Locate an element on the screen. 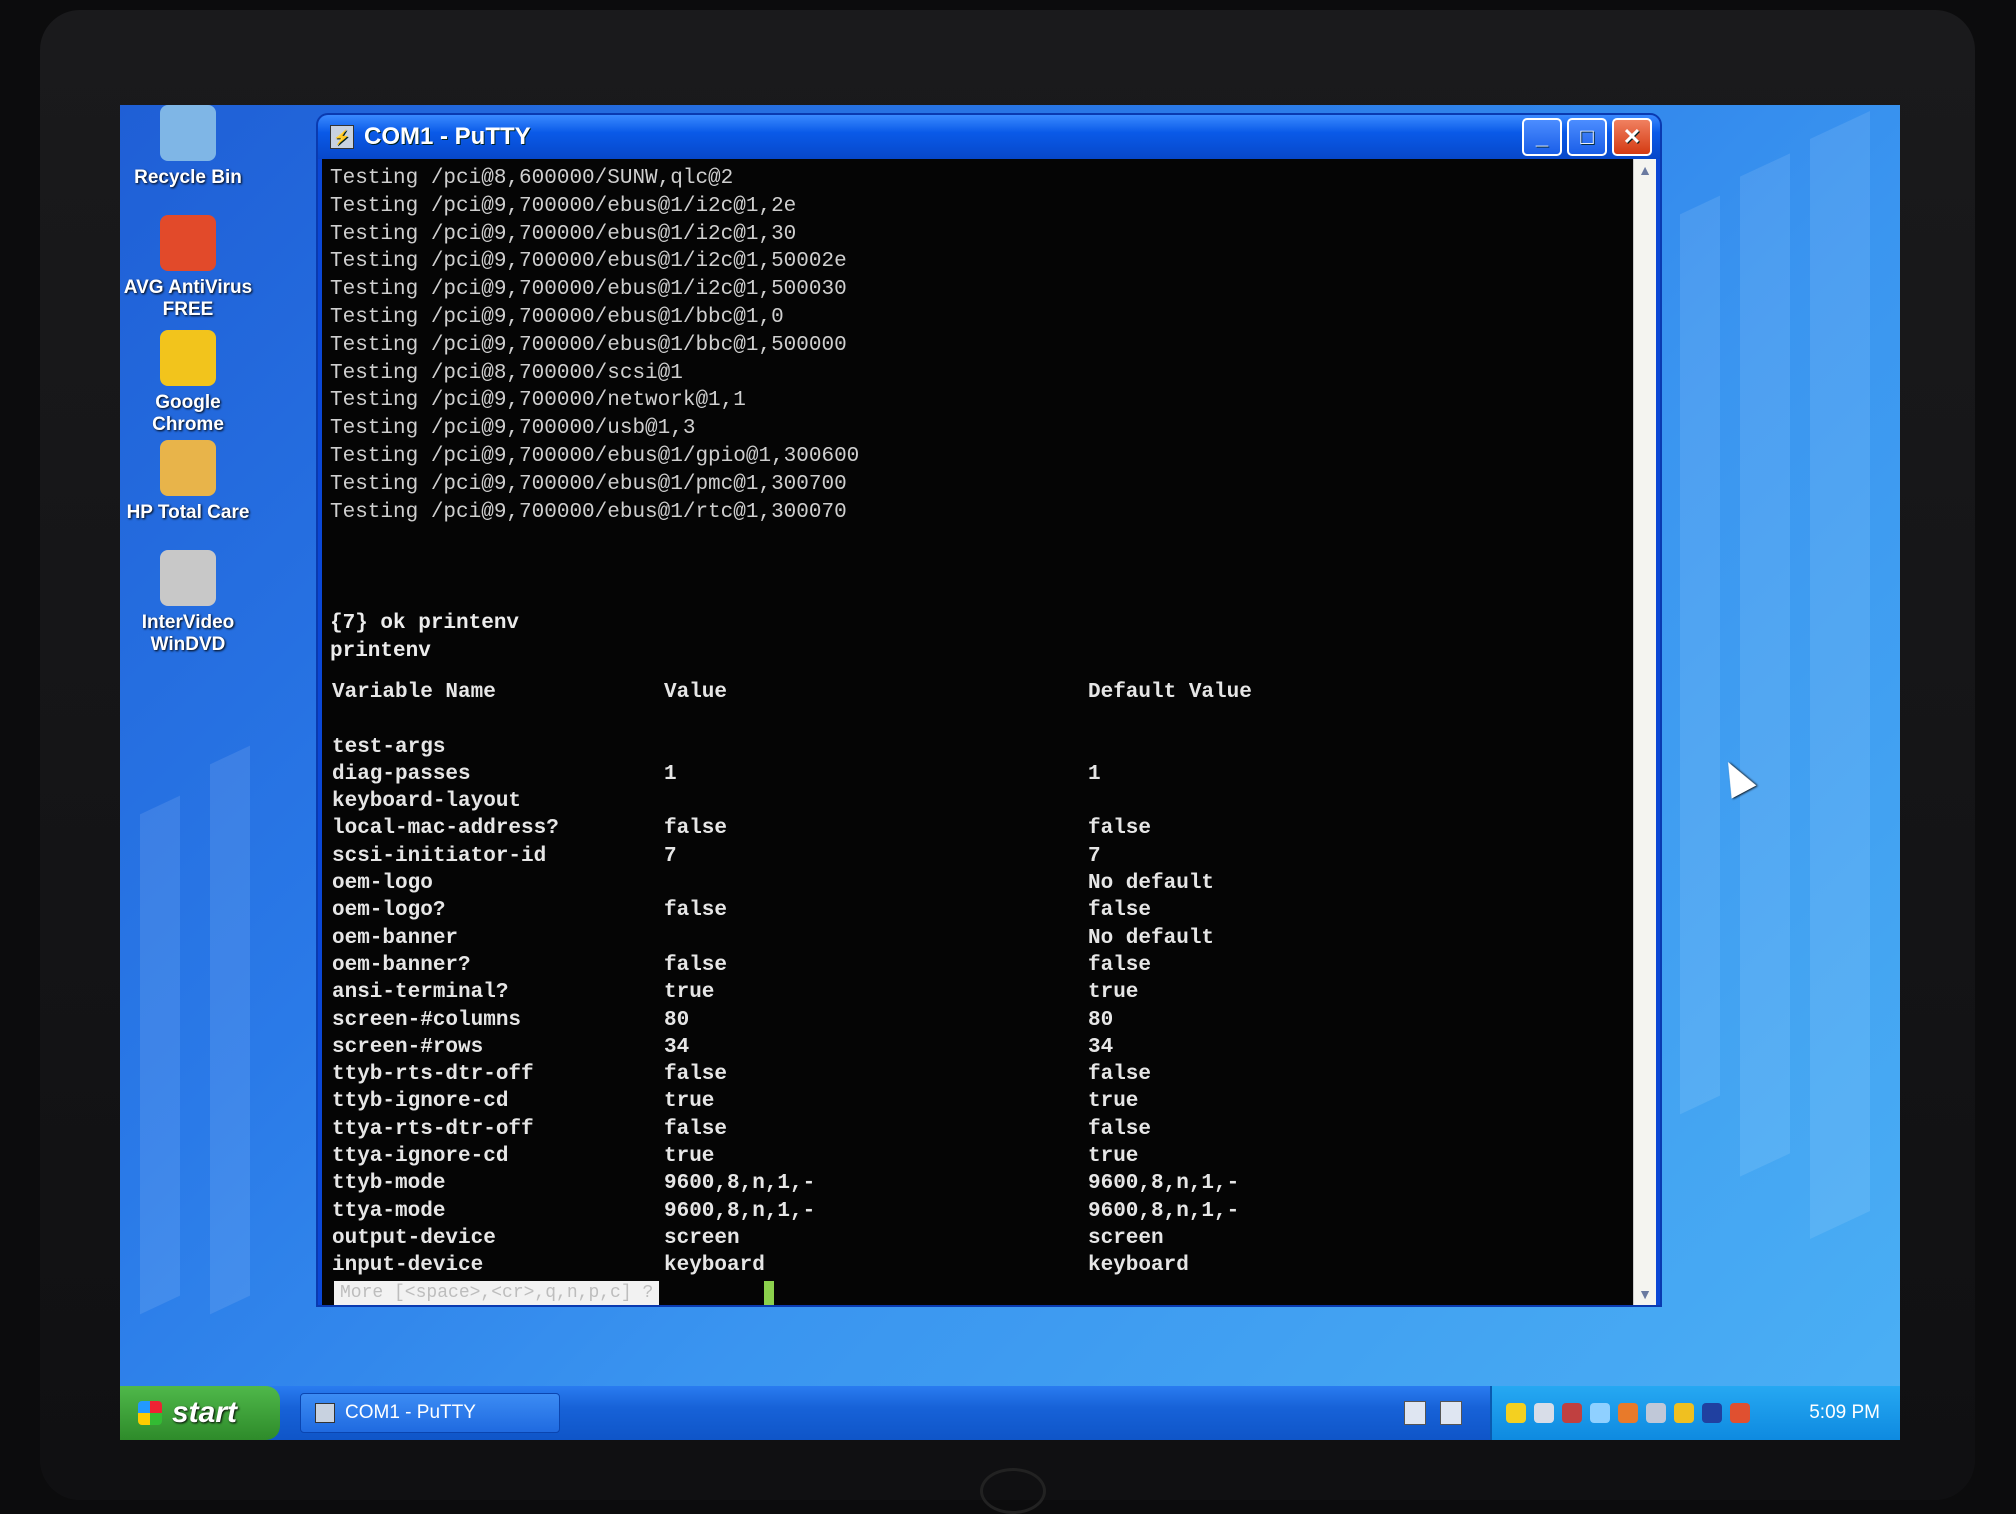 This screenshot has height=1514, width=2016. taskbar: start COM1 - PuTTY 5:09 PM is located at coordinates (1010, 1413).